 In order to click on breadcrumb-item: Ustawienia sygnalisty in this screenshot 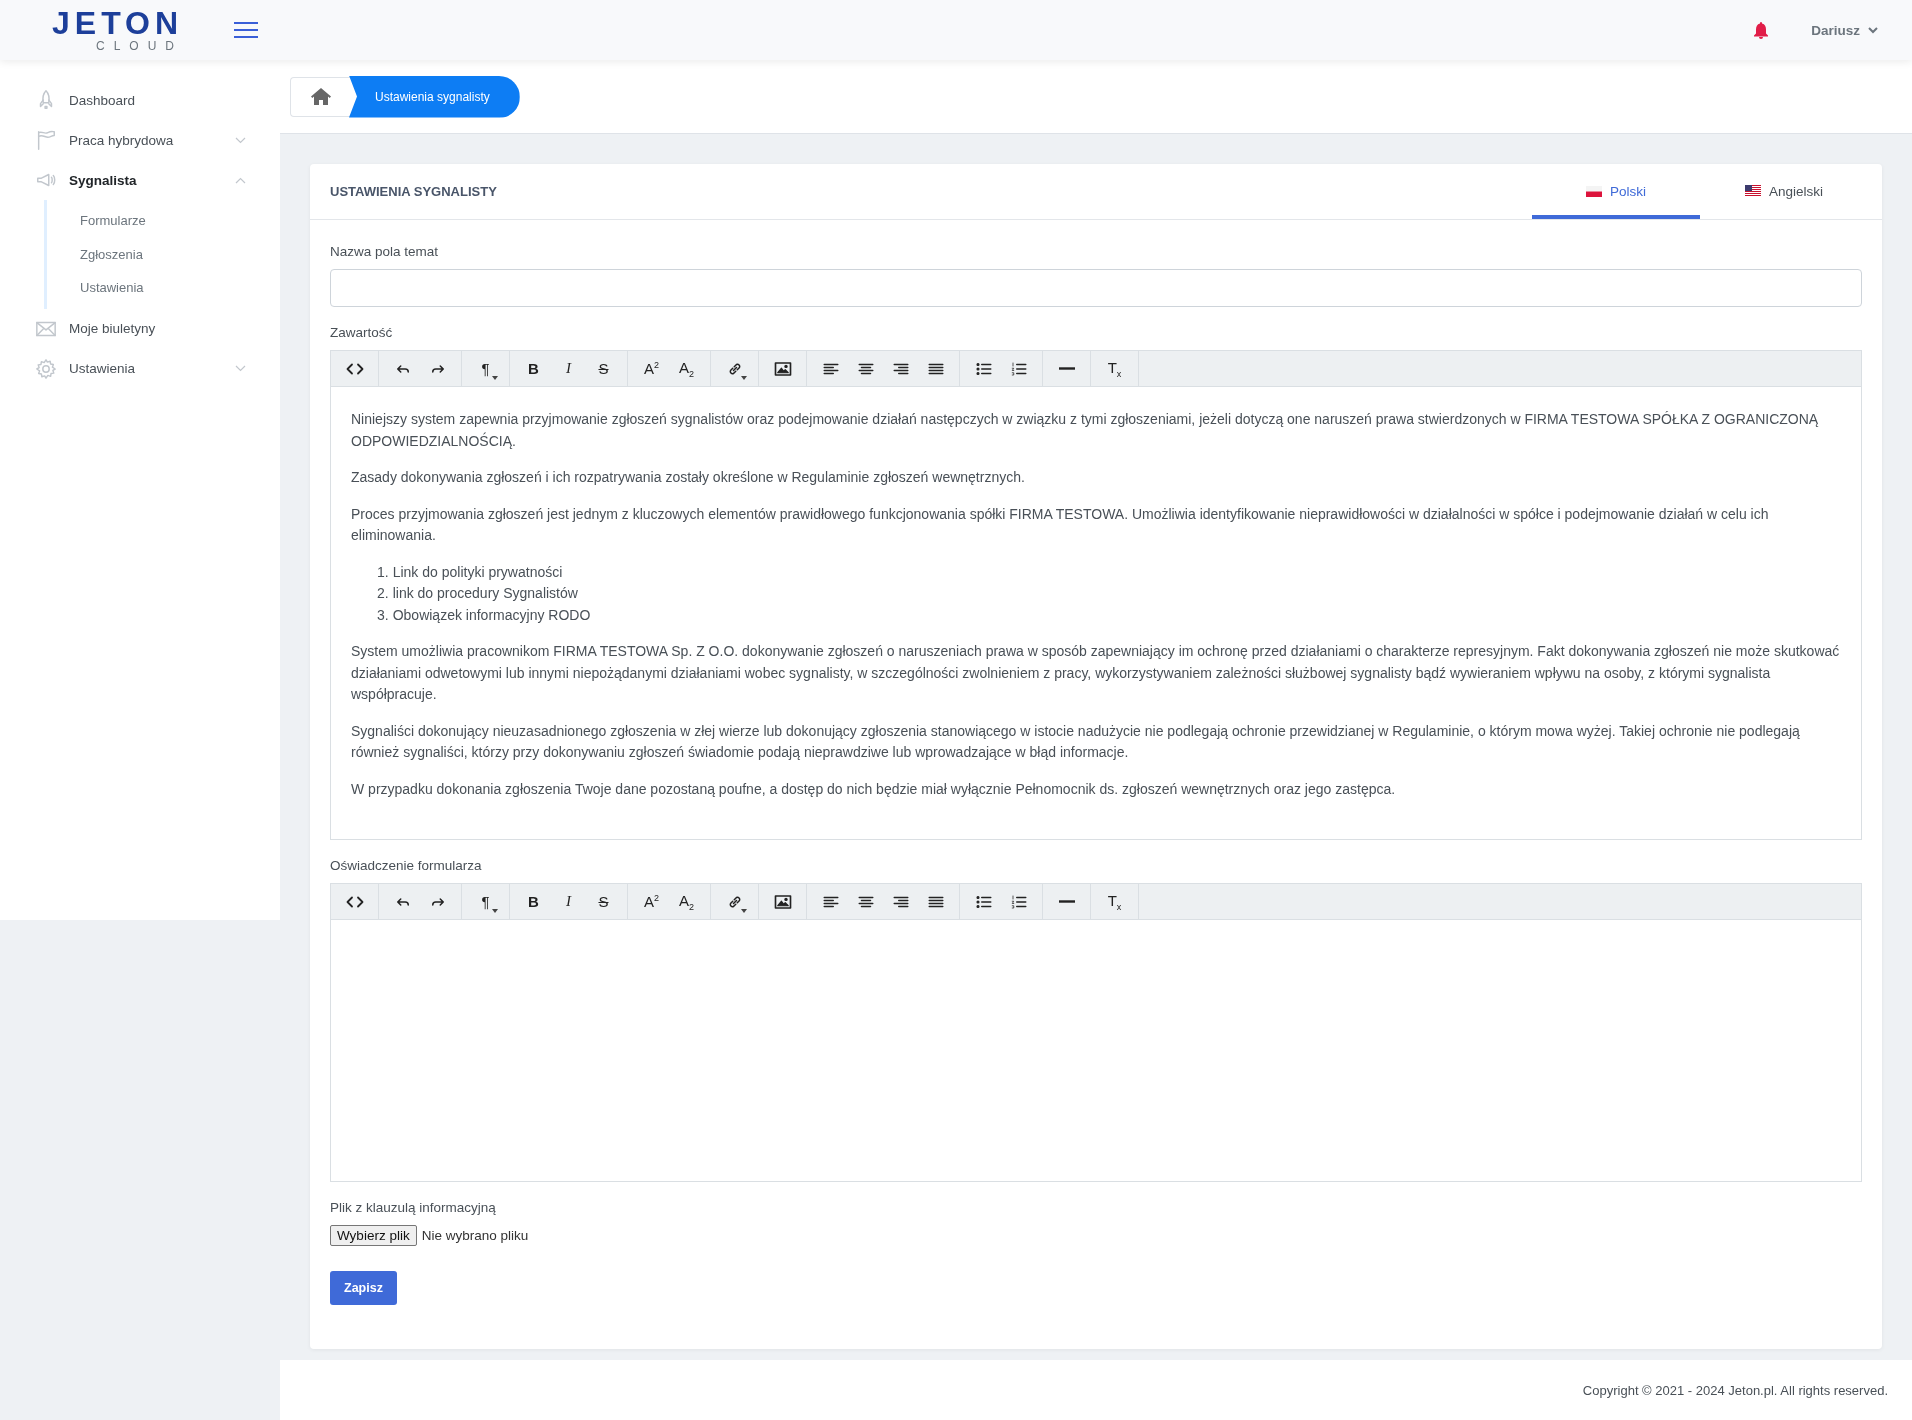, I will do `click(434, 96)`.